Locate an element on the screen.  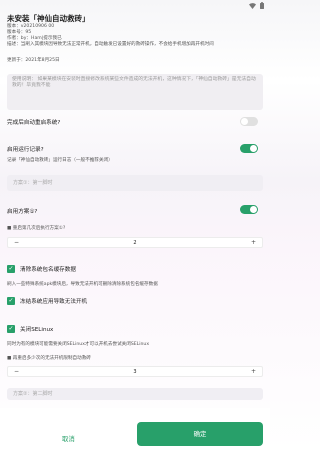
cancel-button: 取消 is located at coordinates (68, 438).